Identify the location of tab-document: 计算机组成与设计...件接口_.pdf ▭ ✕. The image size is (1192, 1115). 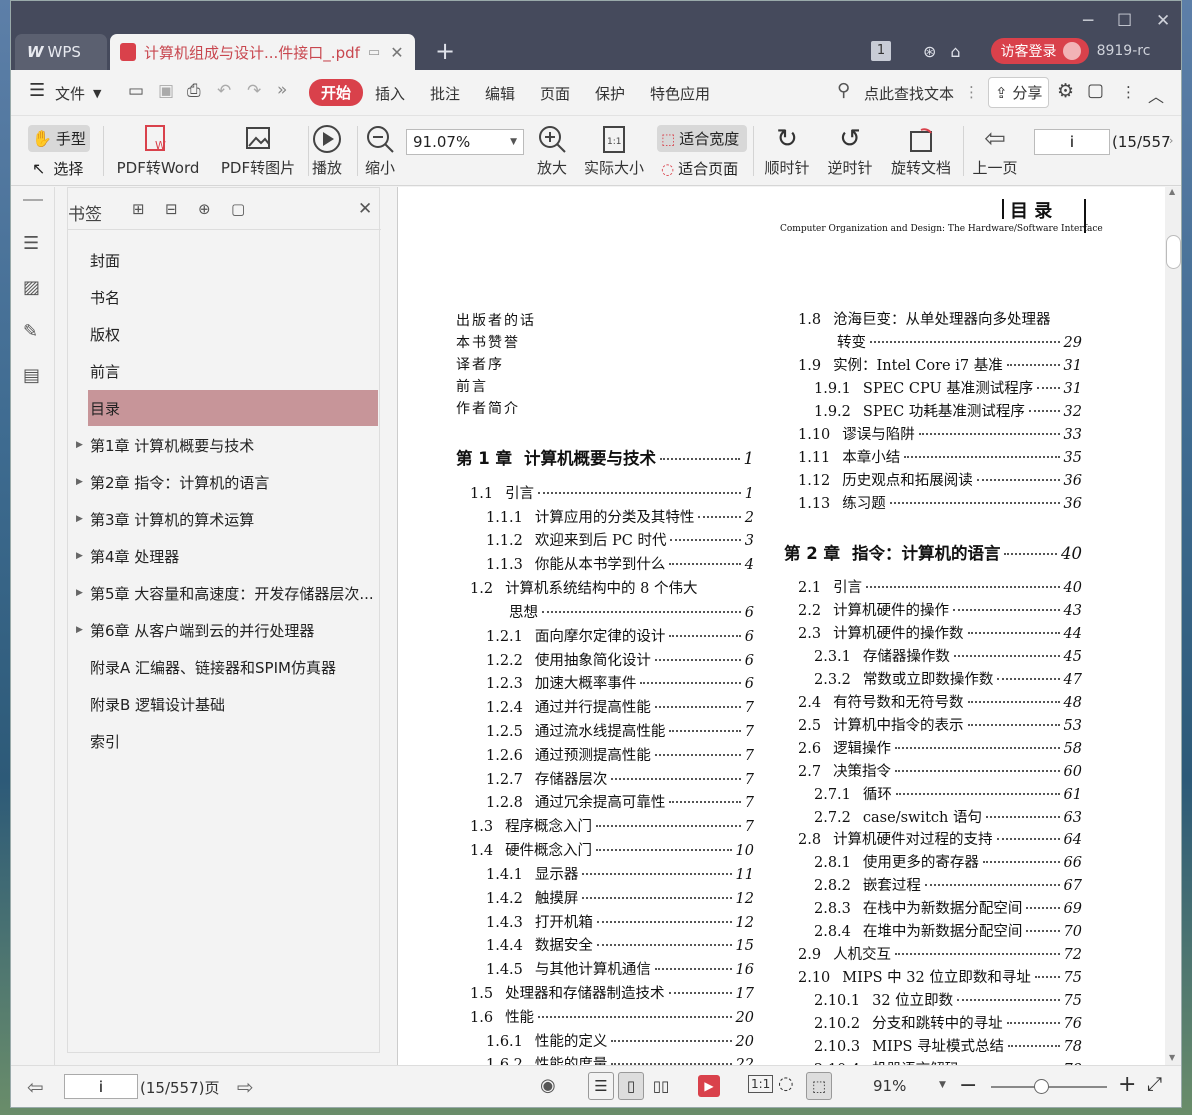
(262, 52).